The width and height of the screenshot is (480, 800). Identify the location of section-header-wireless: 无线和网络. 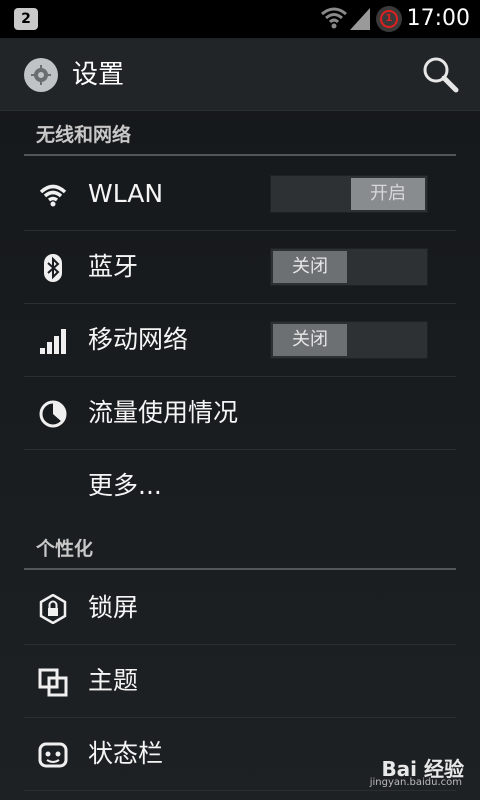
(240, 133).